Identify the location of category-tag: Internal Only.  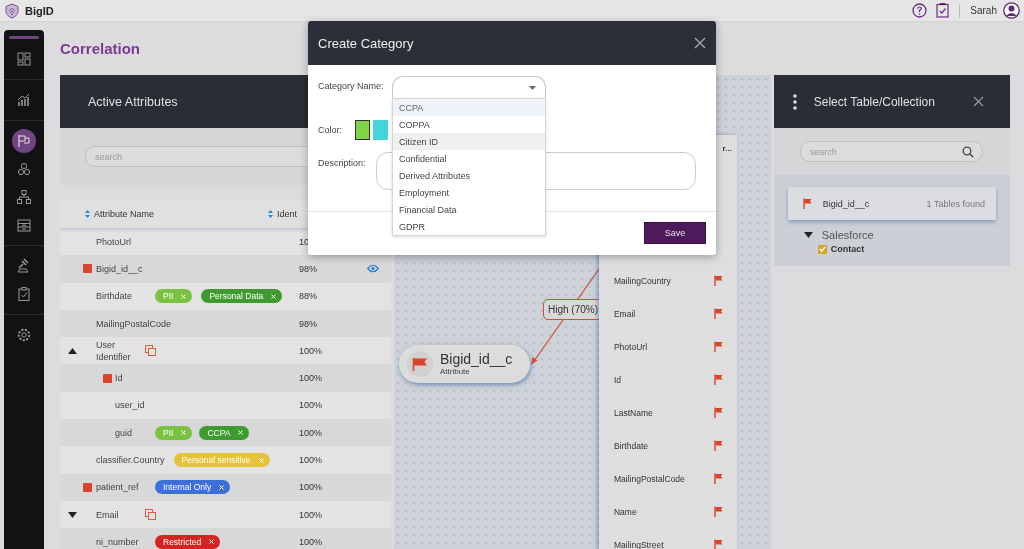
(193, 487).